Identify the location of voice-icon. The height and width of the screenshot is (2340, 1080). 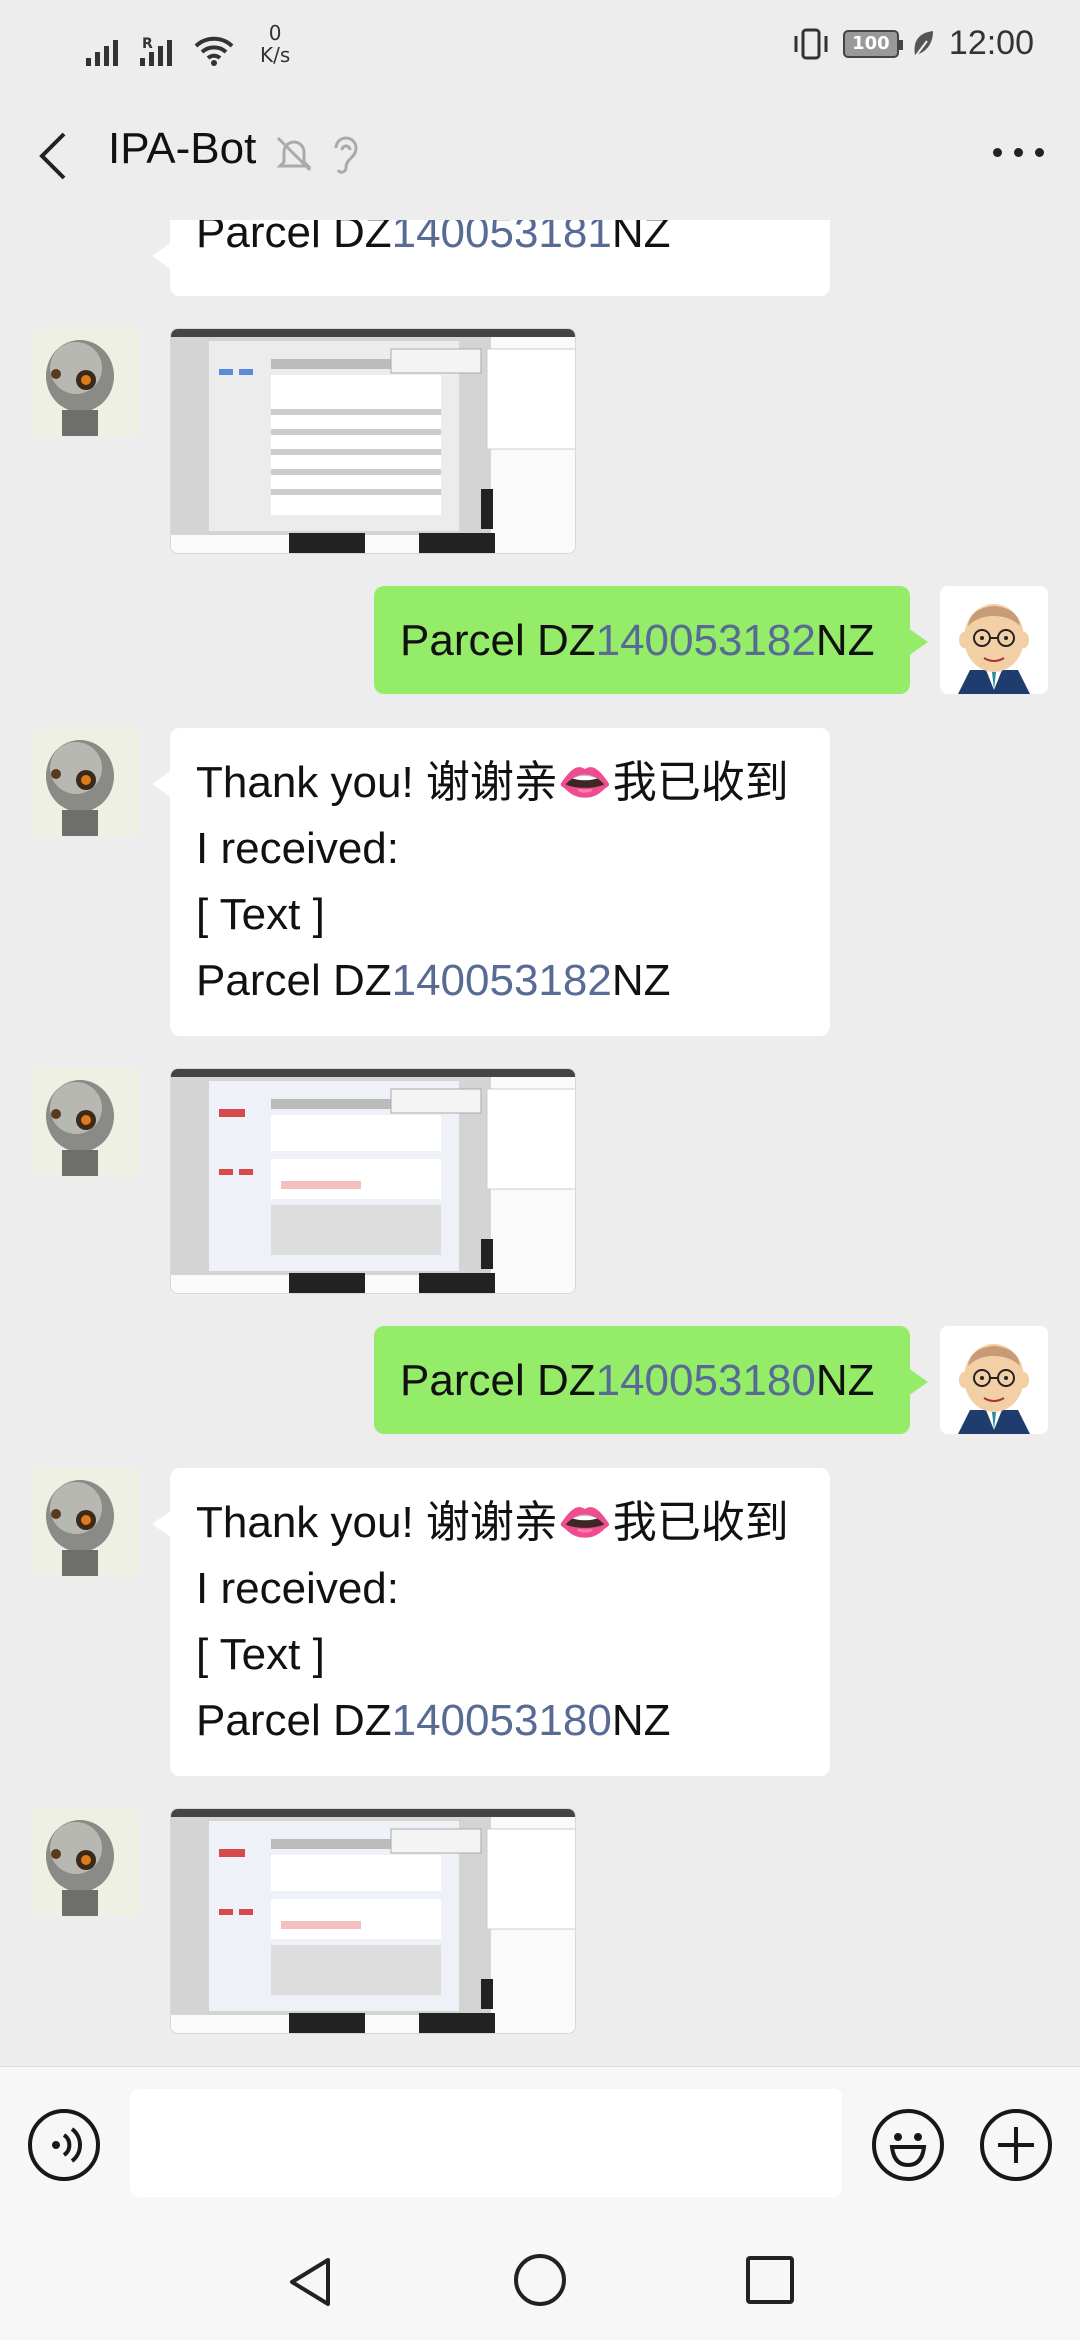
(67, 2145).